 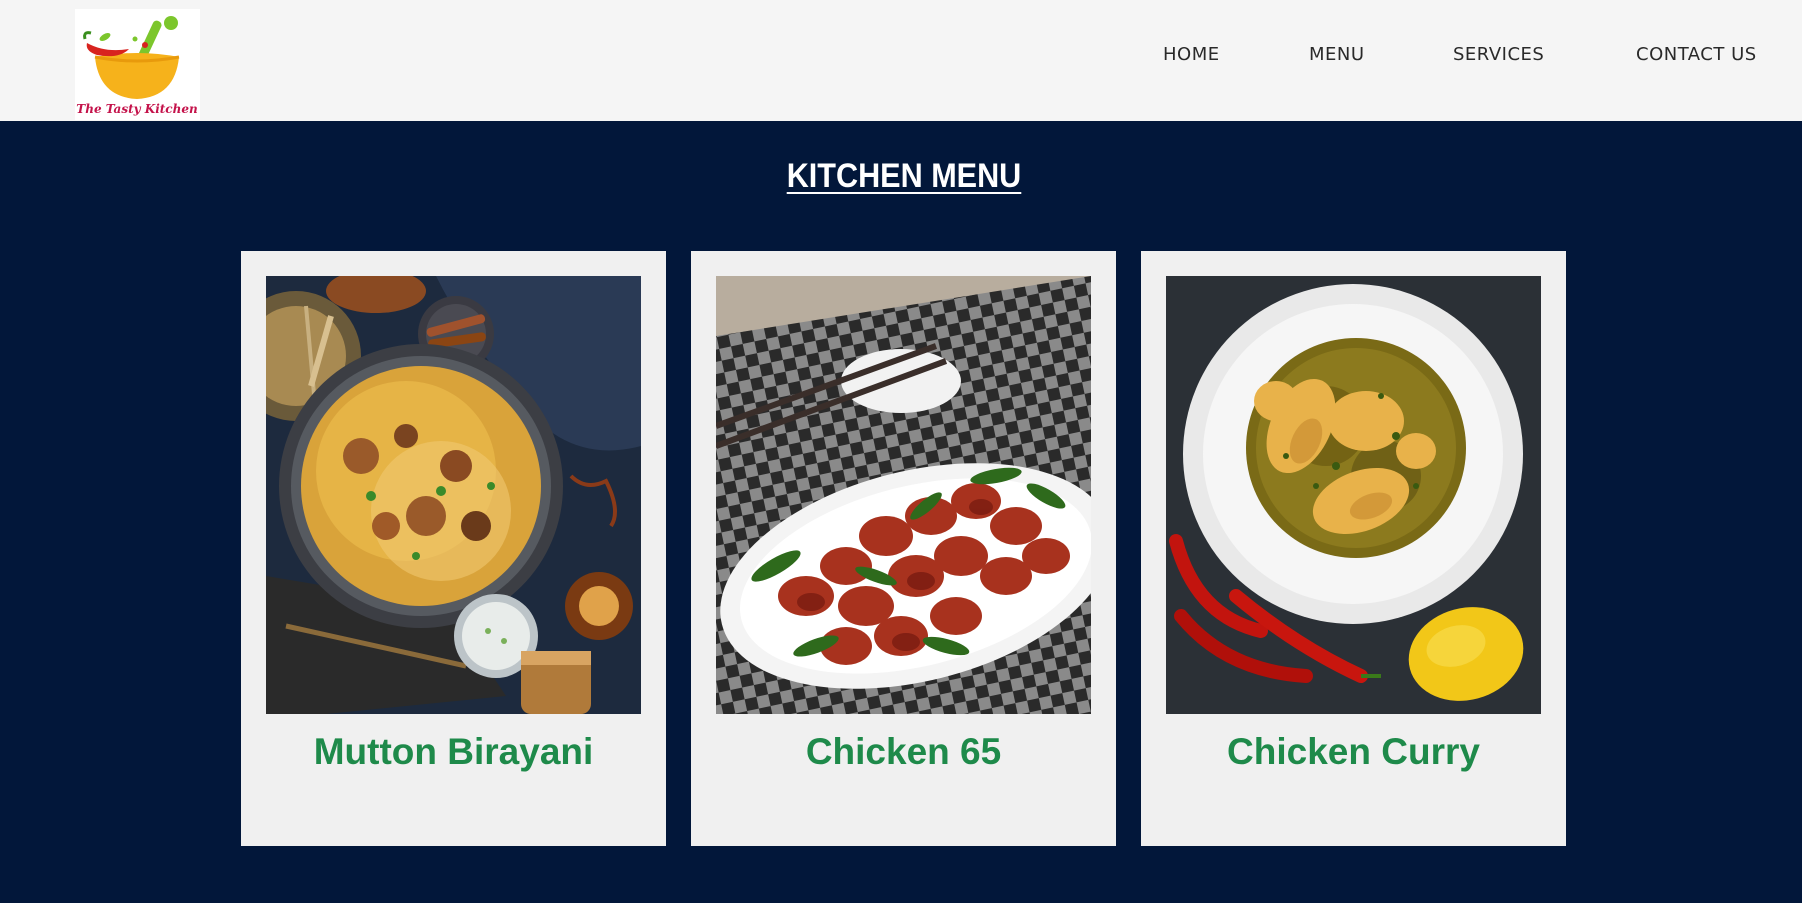 I want to click on brand-logo: The Tasty Kitchen, so click(x=137, y=64).